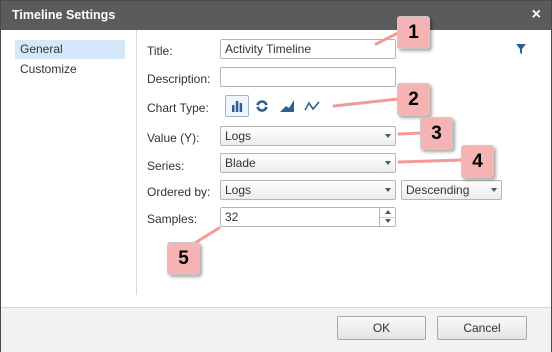 The width and height of the screenshot is (552, 352). Describe the element at coordinates (388, 212) in the screenshot. I see `arrow-up-icon` at that location.